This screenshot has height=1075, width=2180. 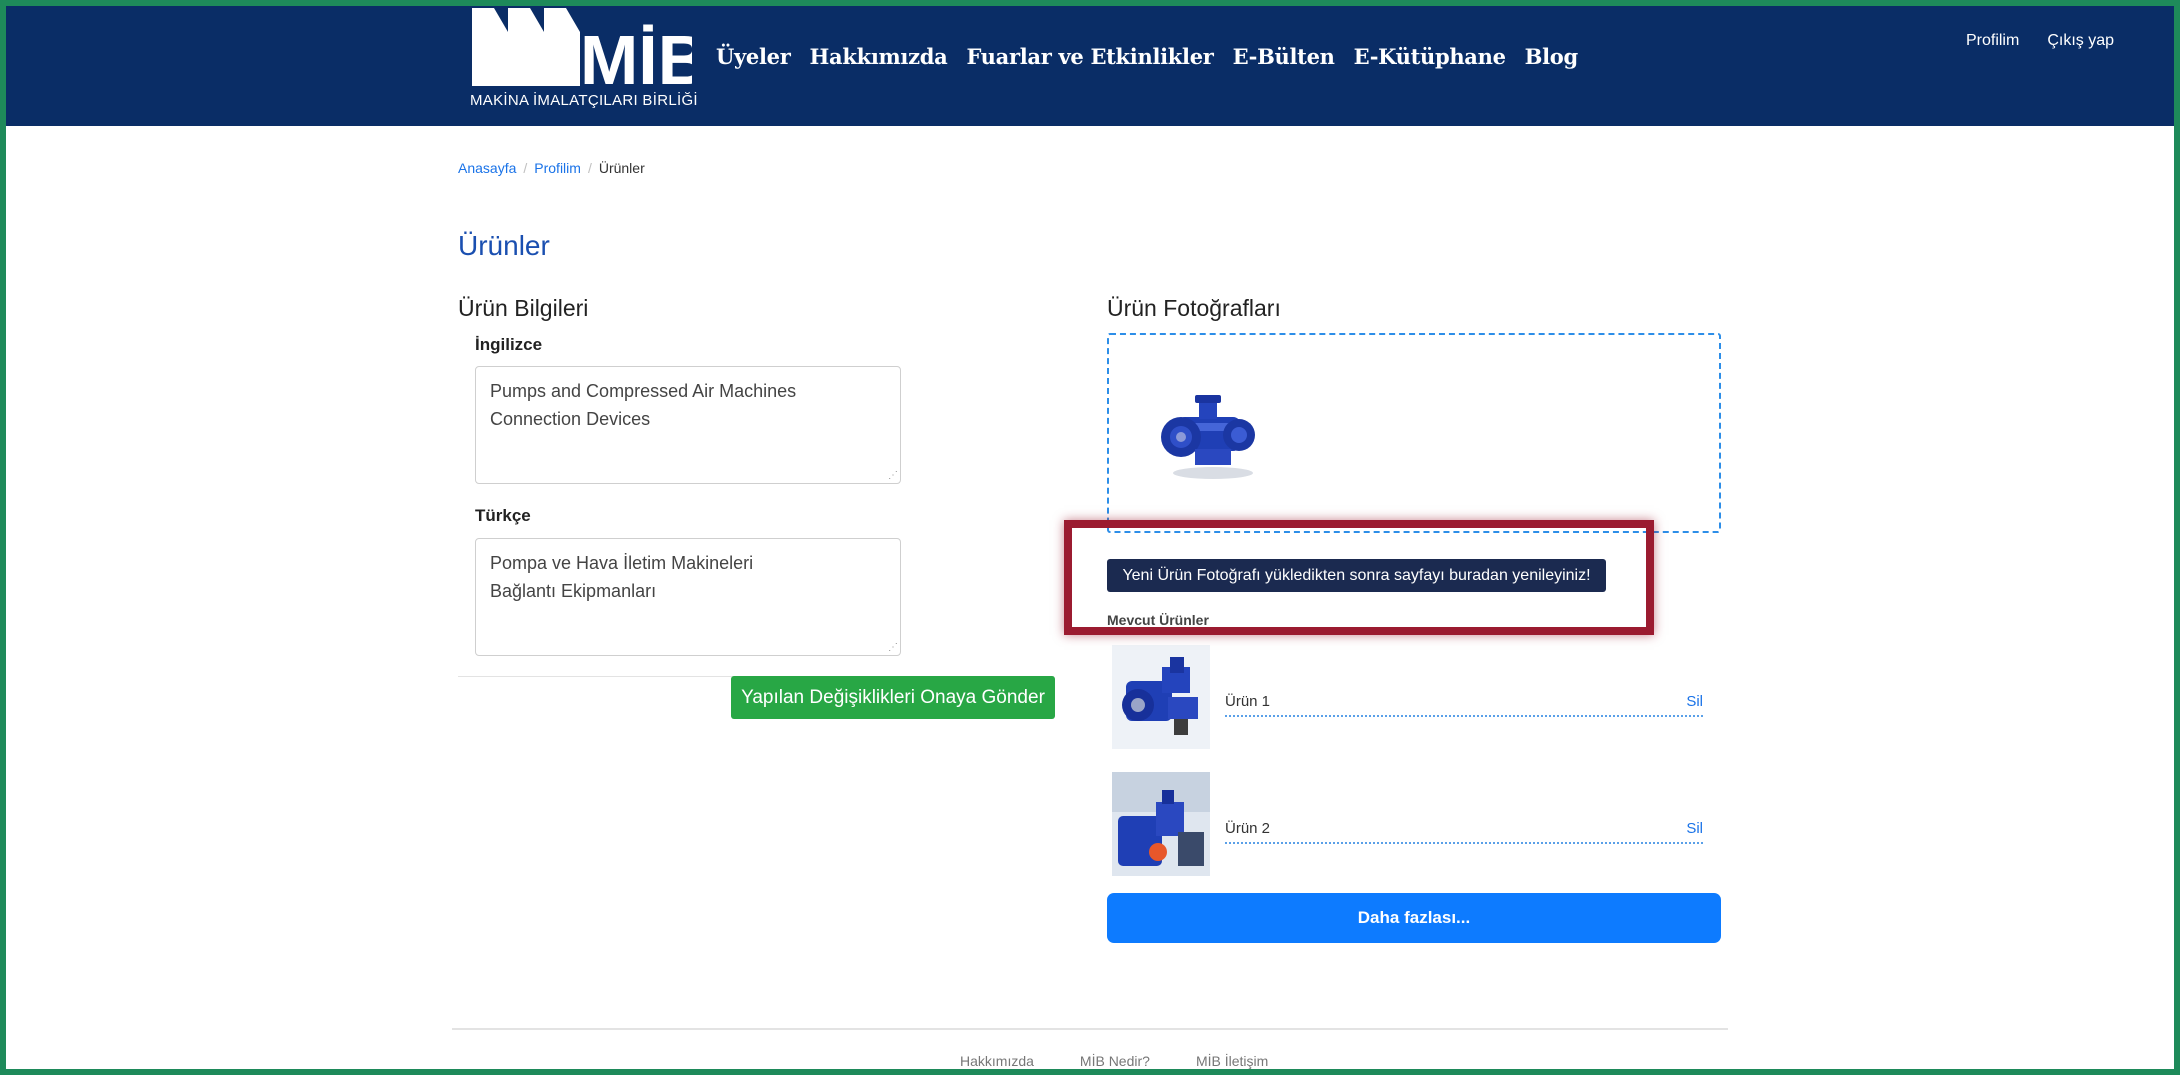 What do you see at coordinates (893, 697) in the screenshot?
I see `submit-changes-button: Yapılan Değişiklikleri Onaya Gönder` at bounding box center [893, 697].